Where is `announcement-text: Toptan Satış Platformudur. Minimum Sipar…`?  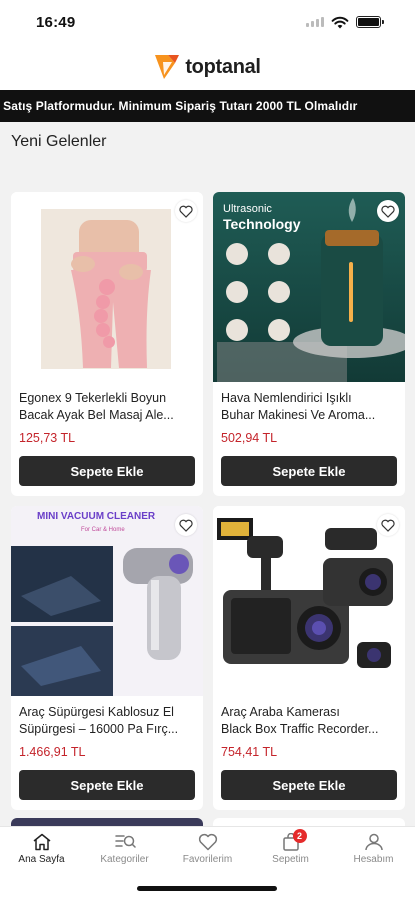 announcement-text: Toptan Satış Platformudur. Minimum Sipar… is located at coordinates (179, 106).